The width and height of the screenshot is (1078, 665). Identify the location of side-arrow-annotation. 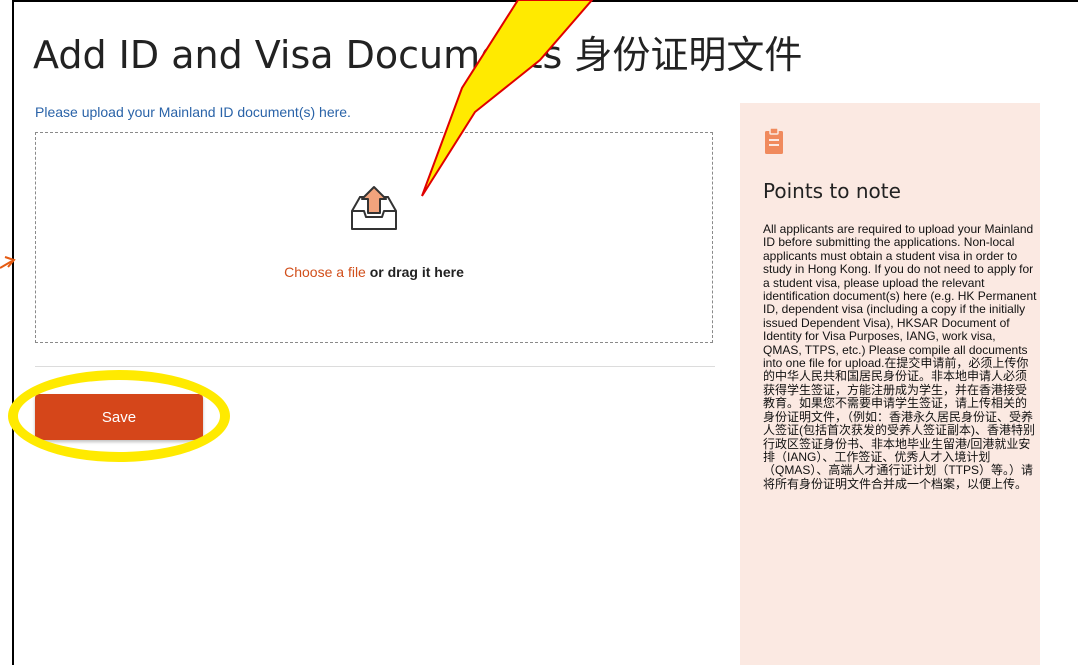
(8, 261).